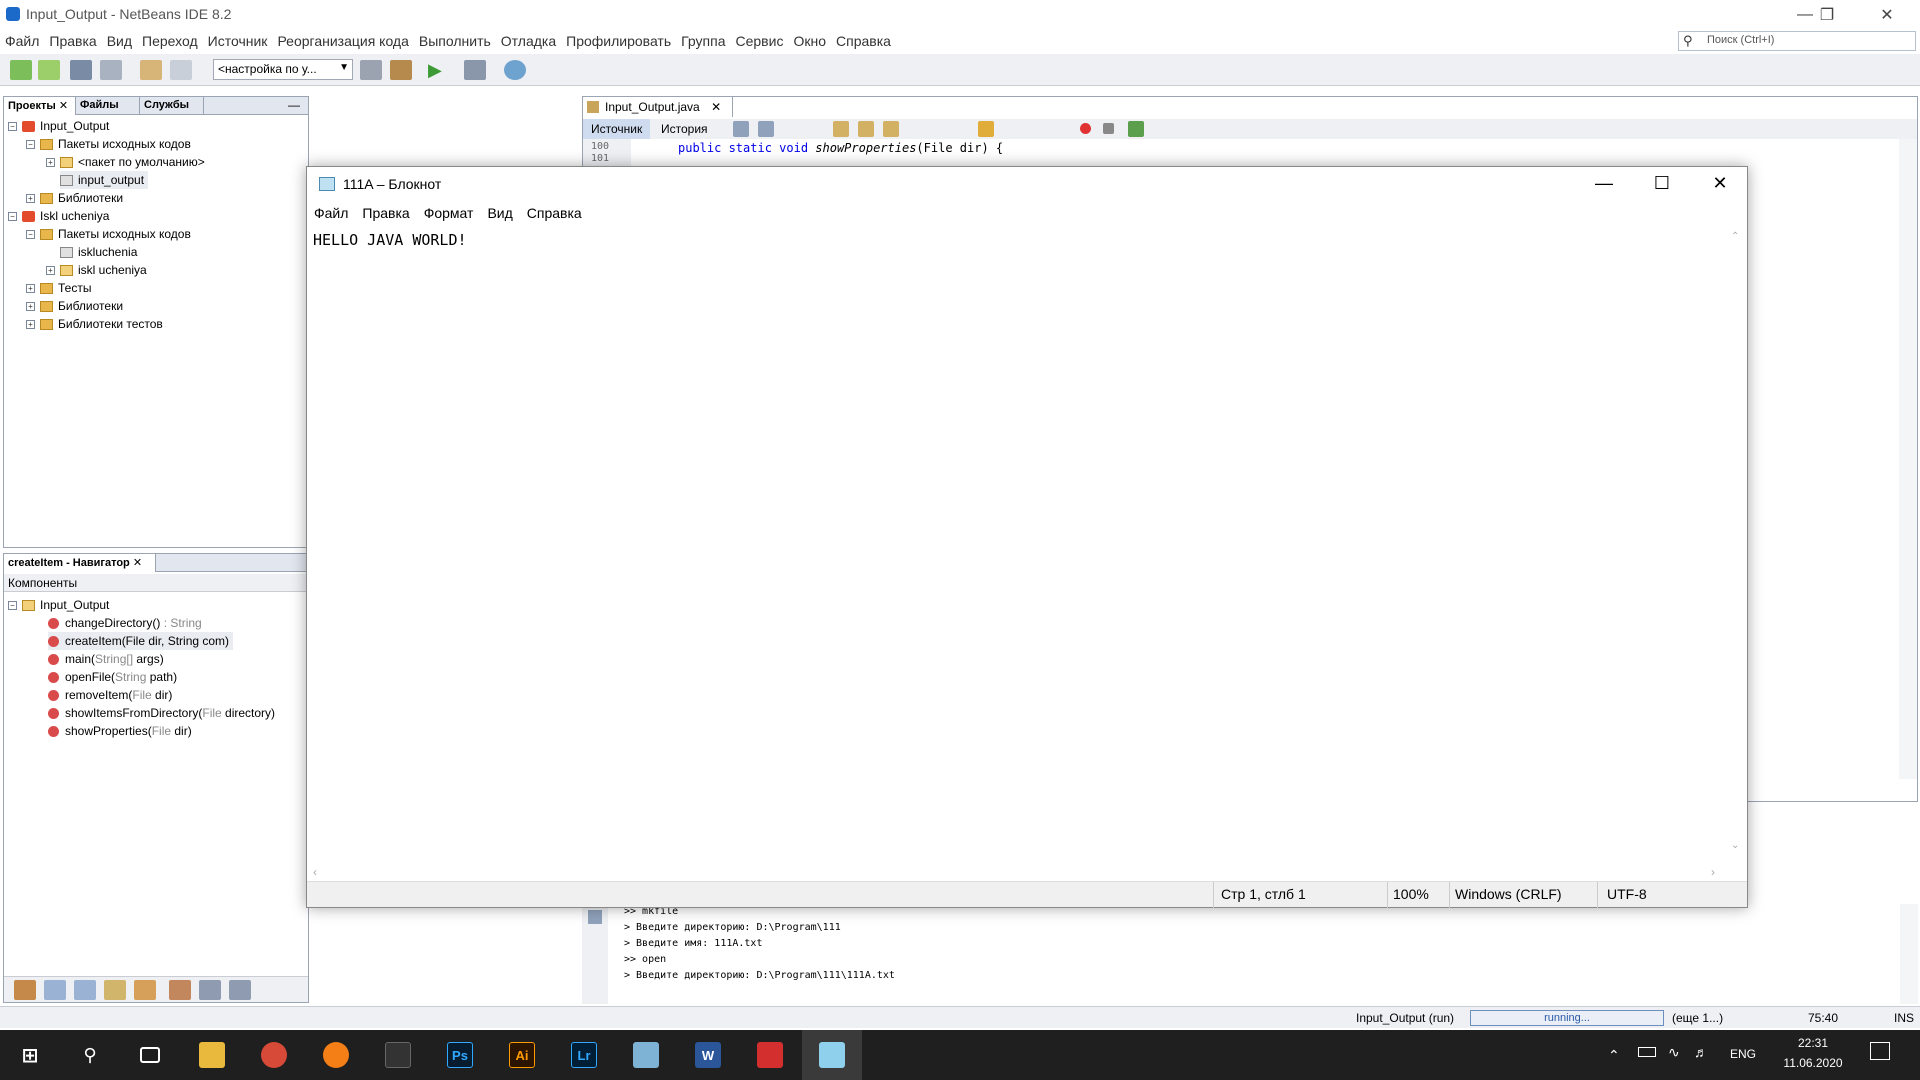 The height and width of the screenshot is (1080, 1920). What do you see at coordinates (150, 1055) in the screenshot?
I see `task-view-button` at bounding box center [150, 1055].